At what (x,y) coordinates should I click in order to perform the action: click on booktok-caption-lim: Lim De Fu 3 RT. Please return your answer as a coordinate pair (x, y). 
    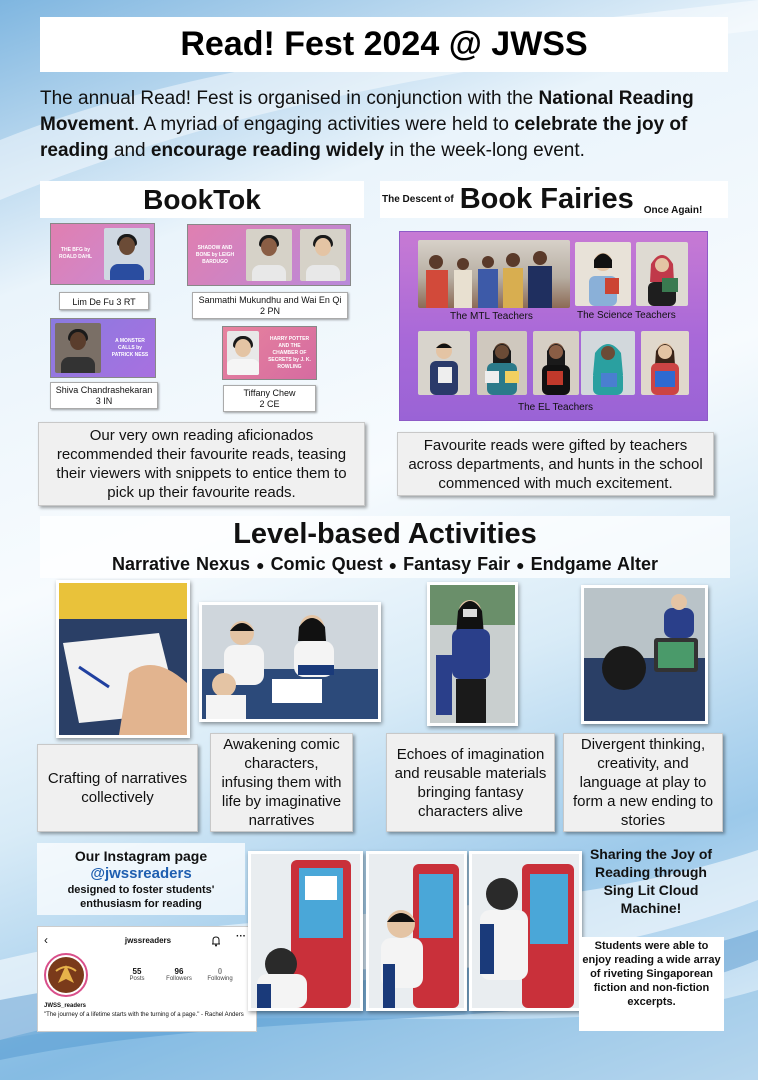
    Looking at the image, I should click on (104, 301).